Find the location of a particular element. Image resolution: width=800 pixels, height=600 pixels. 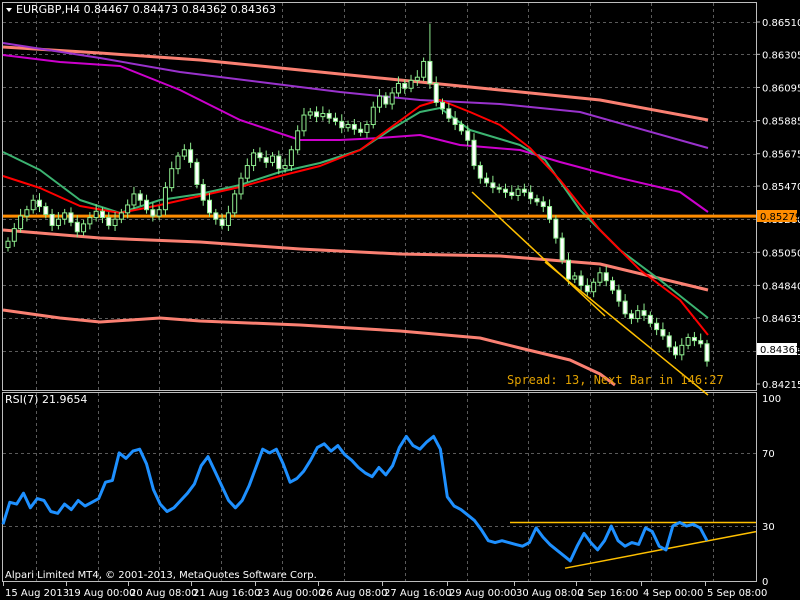

rsi-tick-label: 100 is located at coordinates (771, 399).